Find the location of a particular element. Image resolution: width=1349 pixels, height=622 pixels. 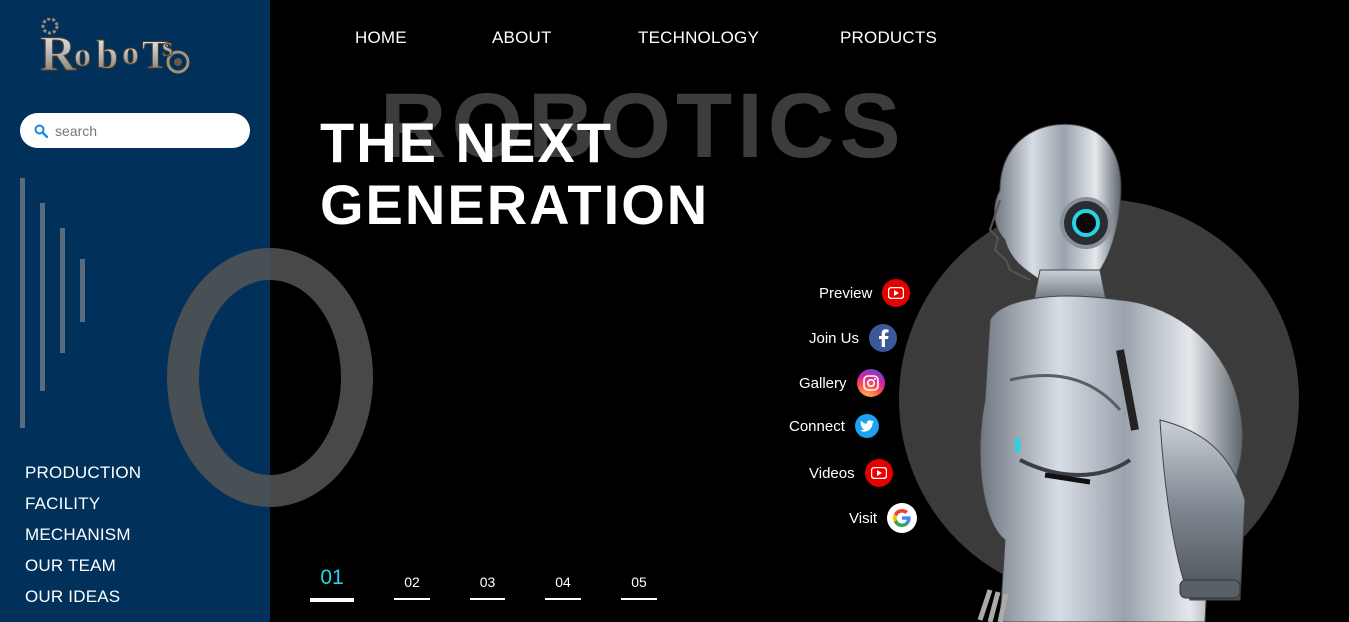

social-connect: Connect is located at coordinates (834, 426).